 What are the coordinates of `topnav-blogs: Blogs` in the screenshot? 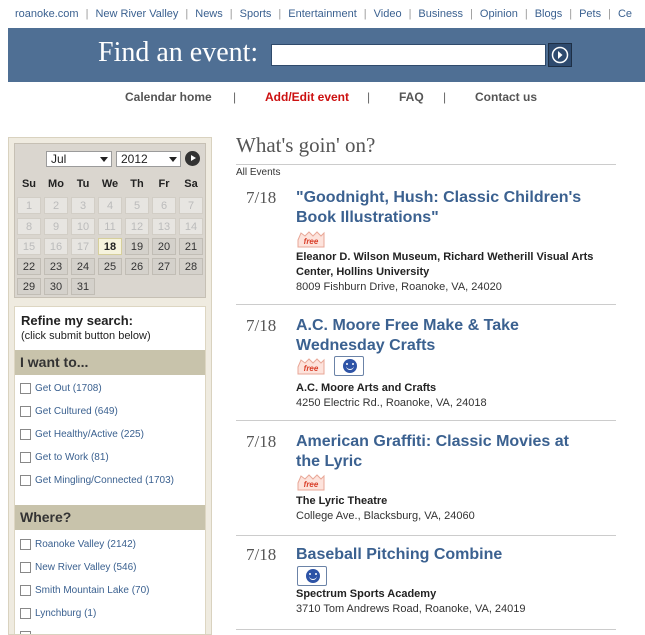 It's located at (549, 14).